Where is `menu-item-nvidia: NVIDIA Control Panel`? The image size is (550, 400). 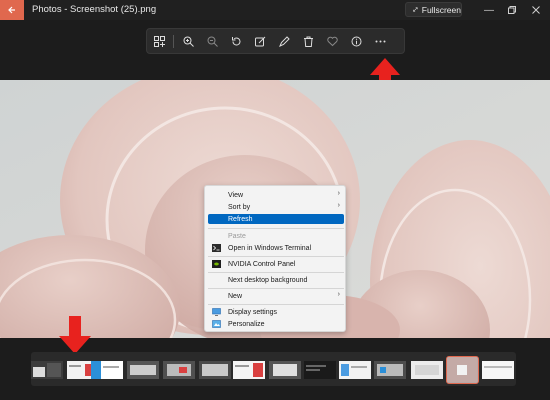
menu-item-nvidia: NVIDIA Control Panel is located at coordinates (276, 264).